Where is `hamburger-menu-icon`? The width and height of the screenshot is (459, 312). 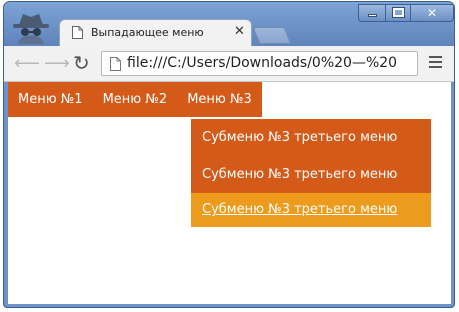 hamburger-menu-icon is located at coordinates (435, 63).